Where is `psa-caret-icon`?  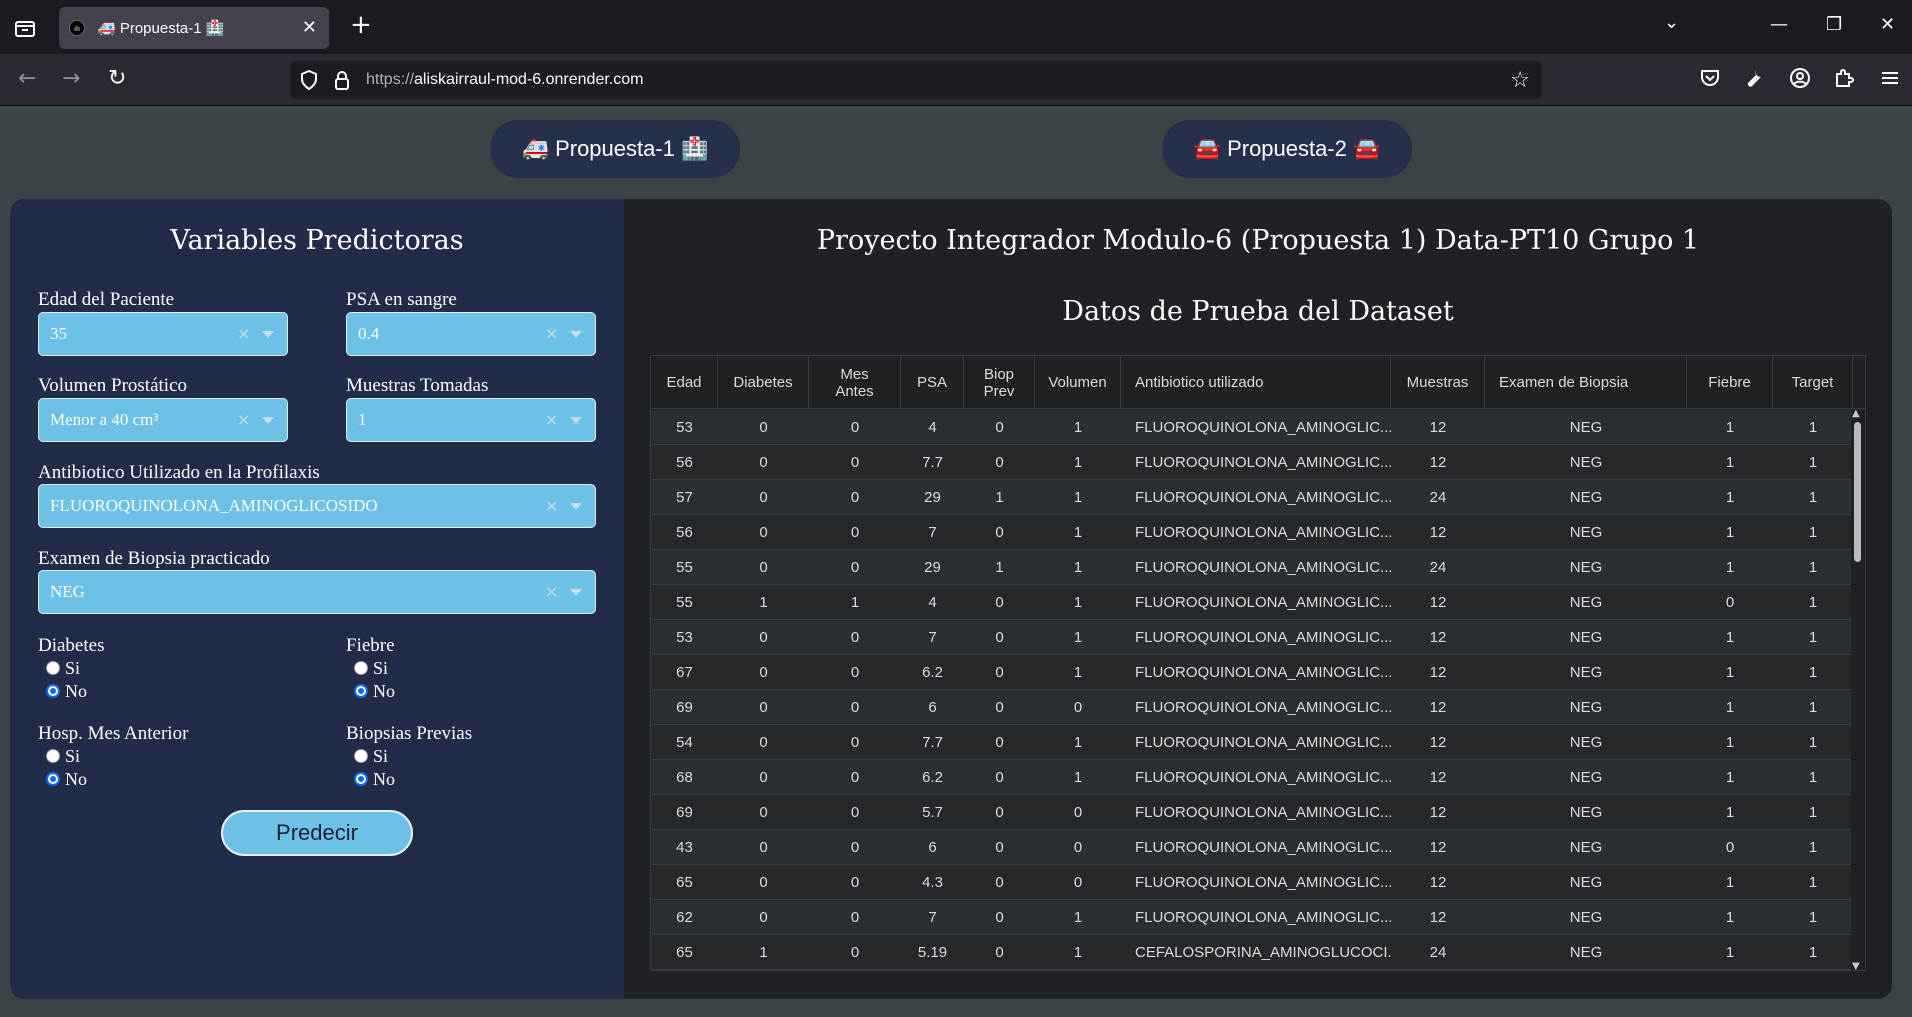 psa-caret-icon is located at coordinates (576, 334).